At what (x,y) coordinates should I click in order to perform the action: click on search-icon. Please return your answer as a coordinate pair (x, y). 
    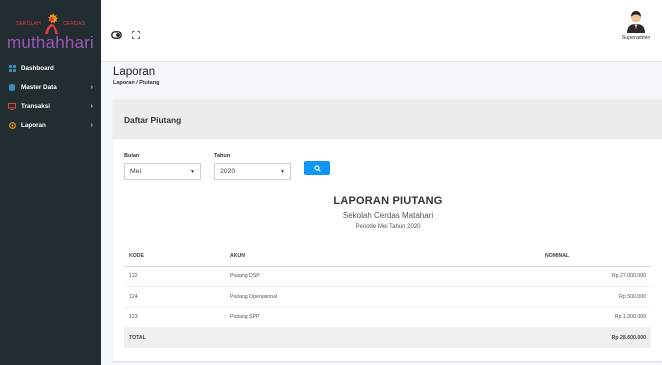
    Looking at the image, I should click on (317, 168).